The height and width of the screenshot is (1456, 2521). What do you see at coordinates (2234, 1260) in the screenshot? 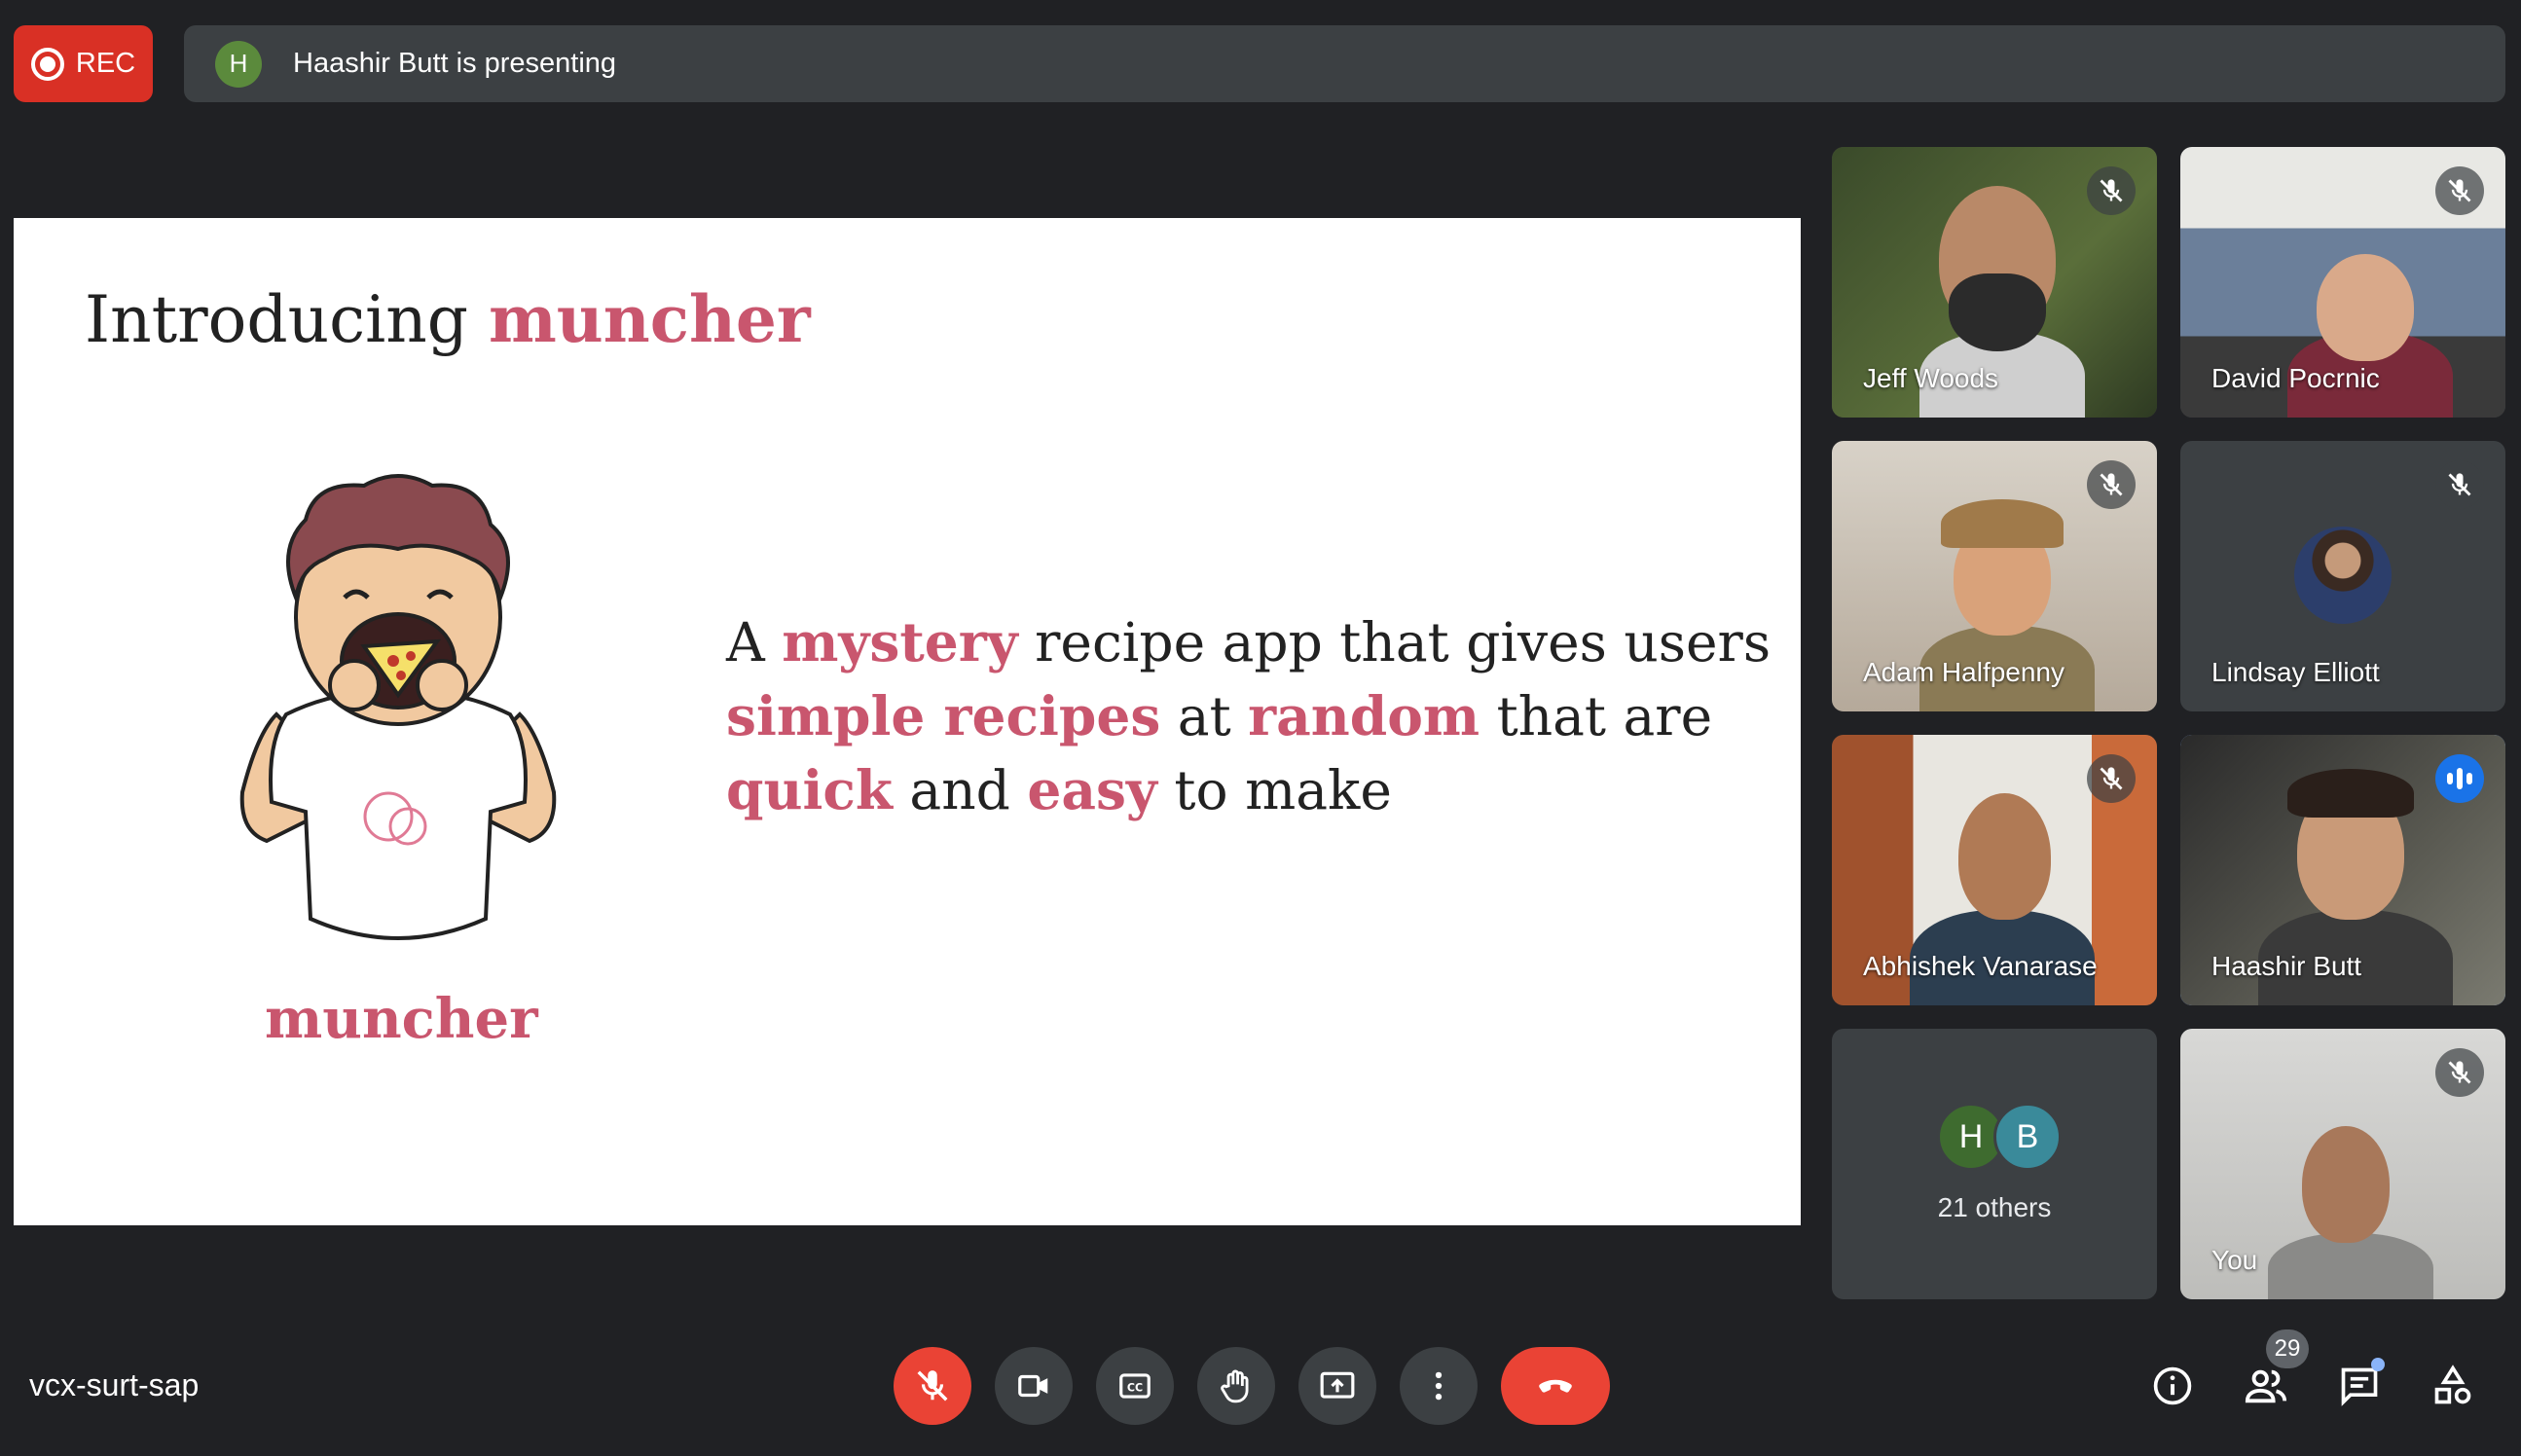
I see `participant-name: You` at bounding box center [2234, 1260].